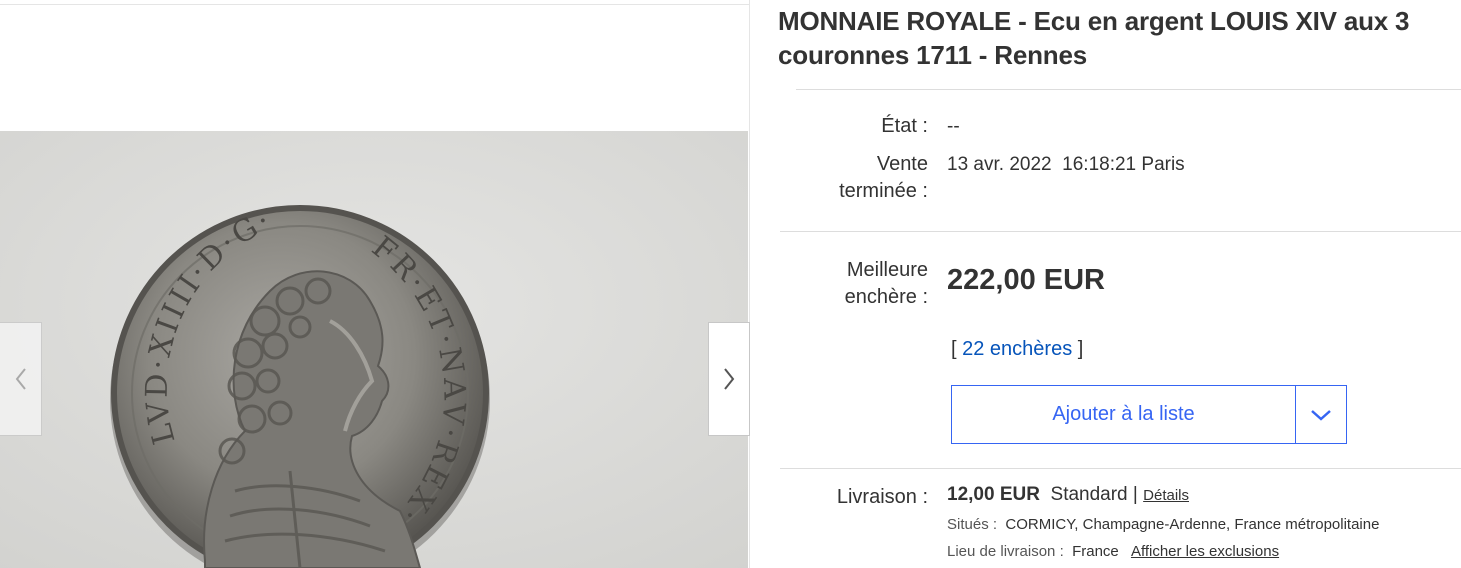 This screenshot has height=568, width=1461. I want to click on shipping-price: 12,00 EUR, so click(993, 494).